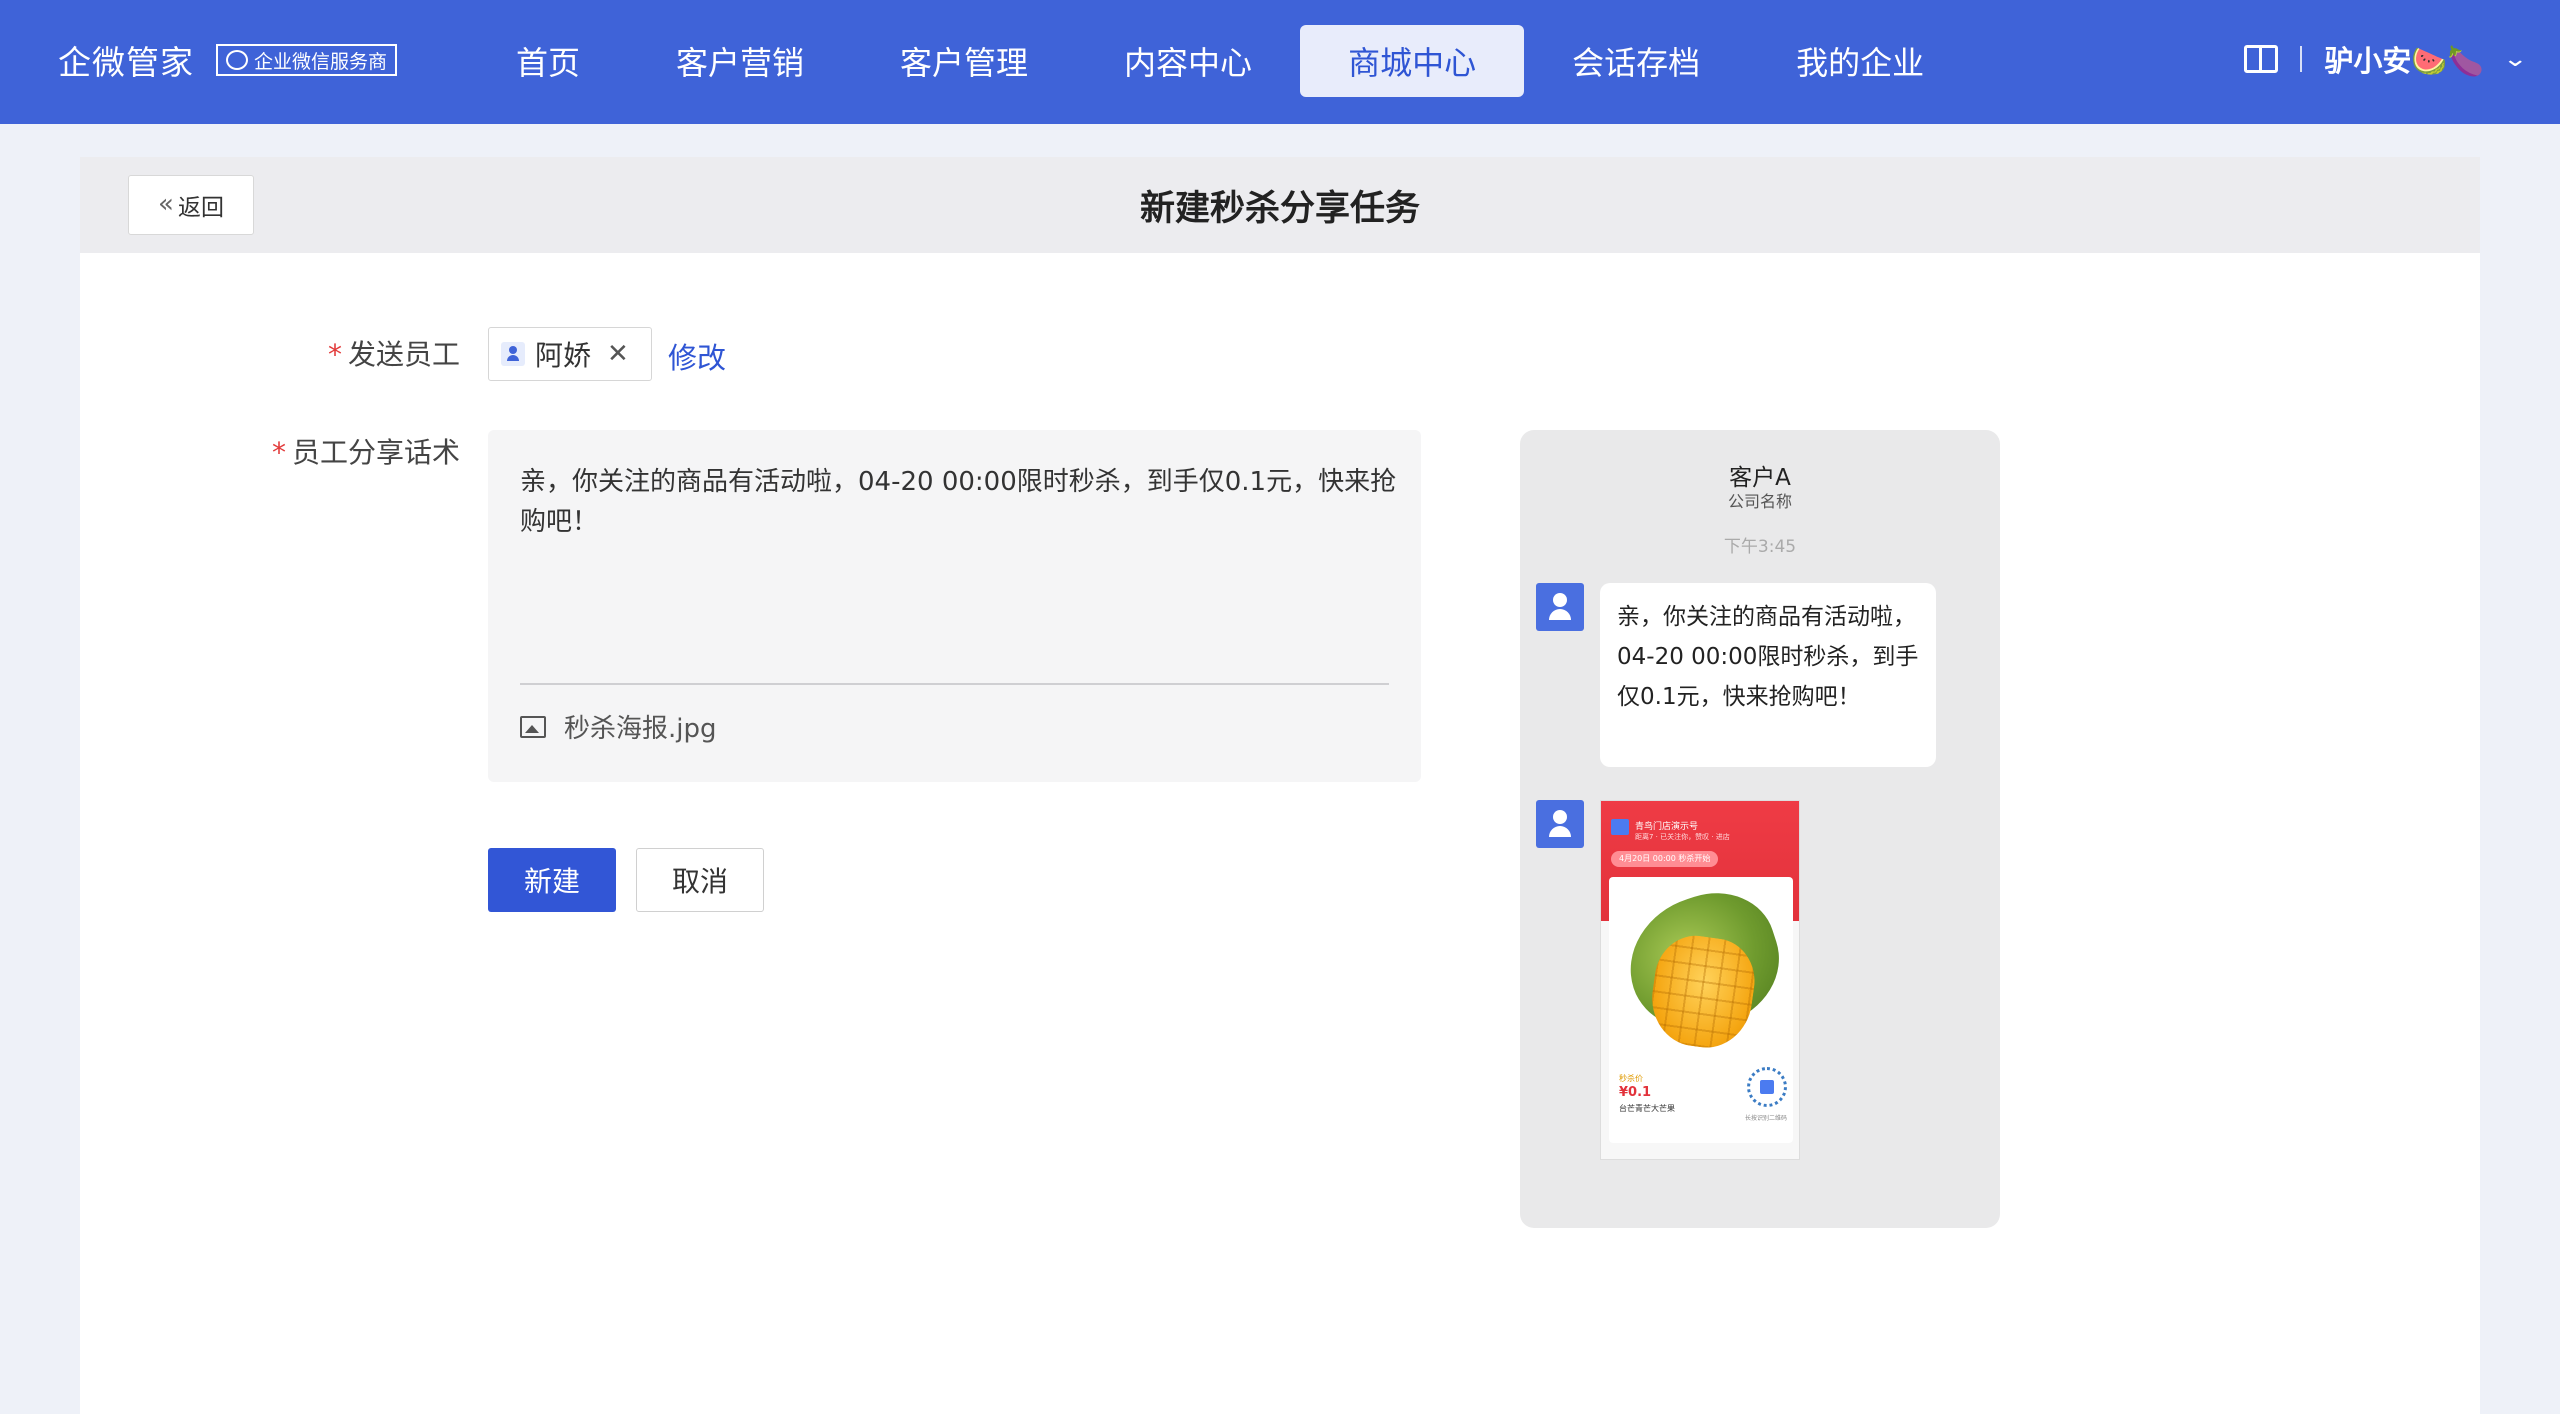  I want to click on script-label-text: 员工分享话术, so click(375, 452).